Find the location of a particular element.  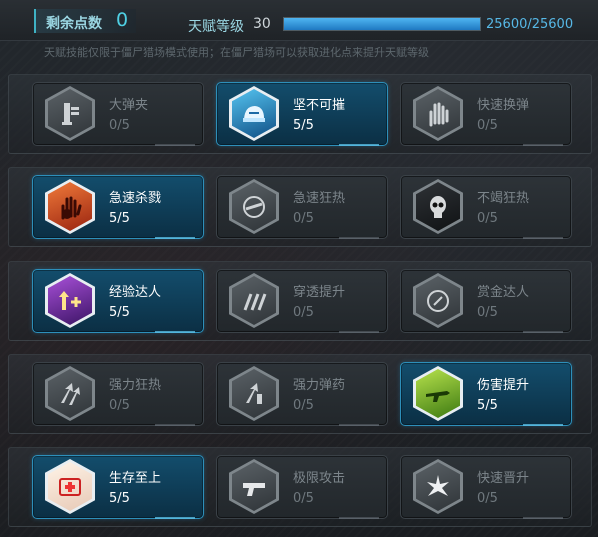

talent-name: 经验达人 is located at coordinates (135, 292).